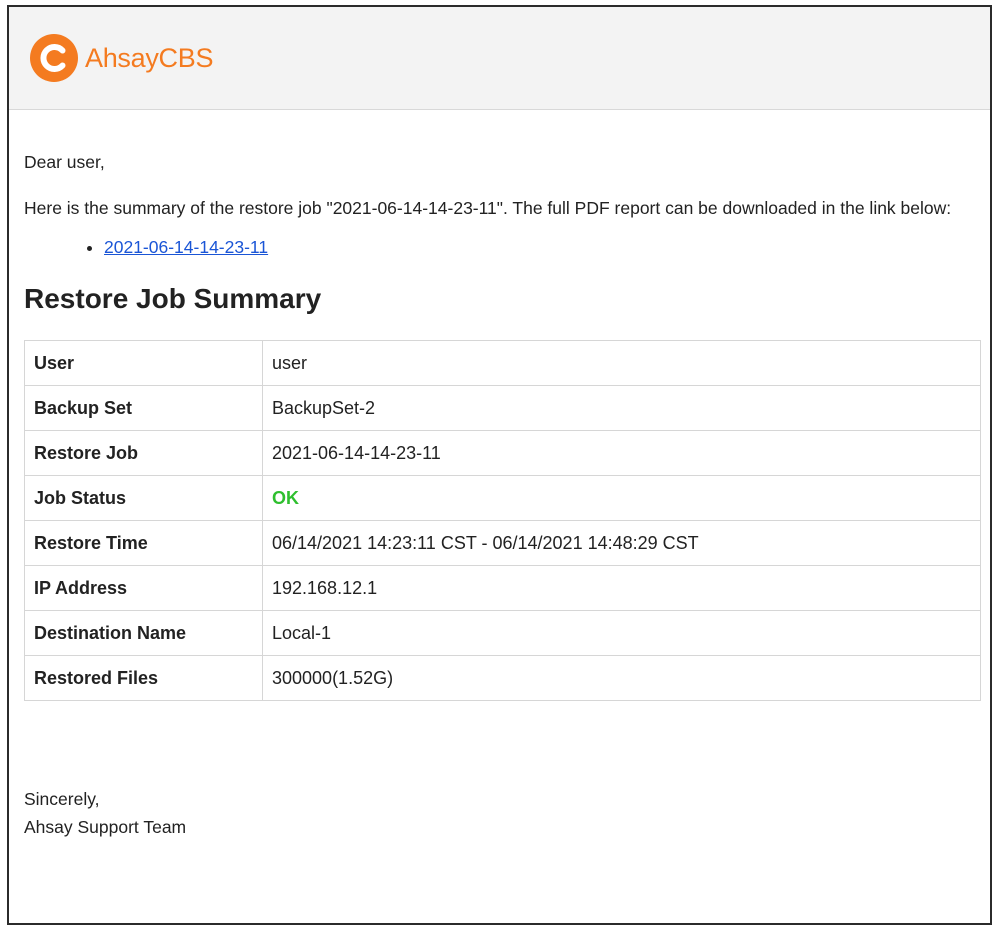 The image size is (995, 946). What do you see at coordinates (64, 162) in the screenshot?
I see `greeting-text: Dear user,` at bounding box center [64, 162].